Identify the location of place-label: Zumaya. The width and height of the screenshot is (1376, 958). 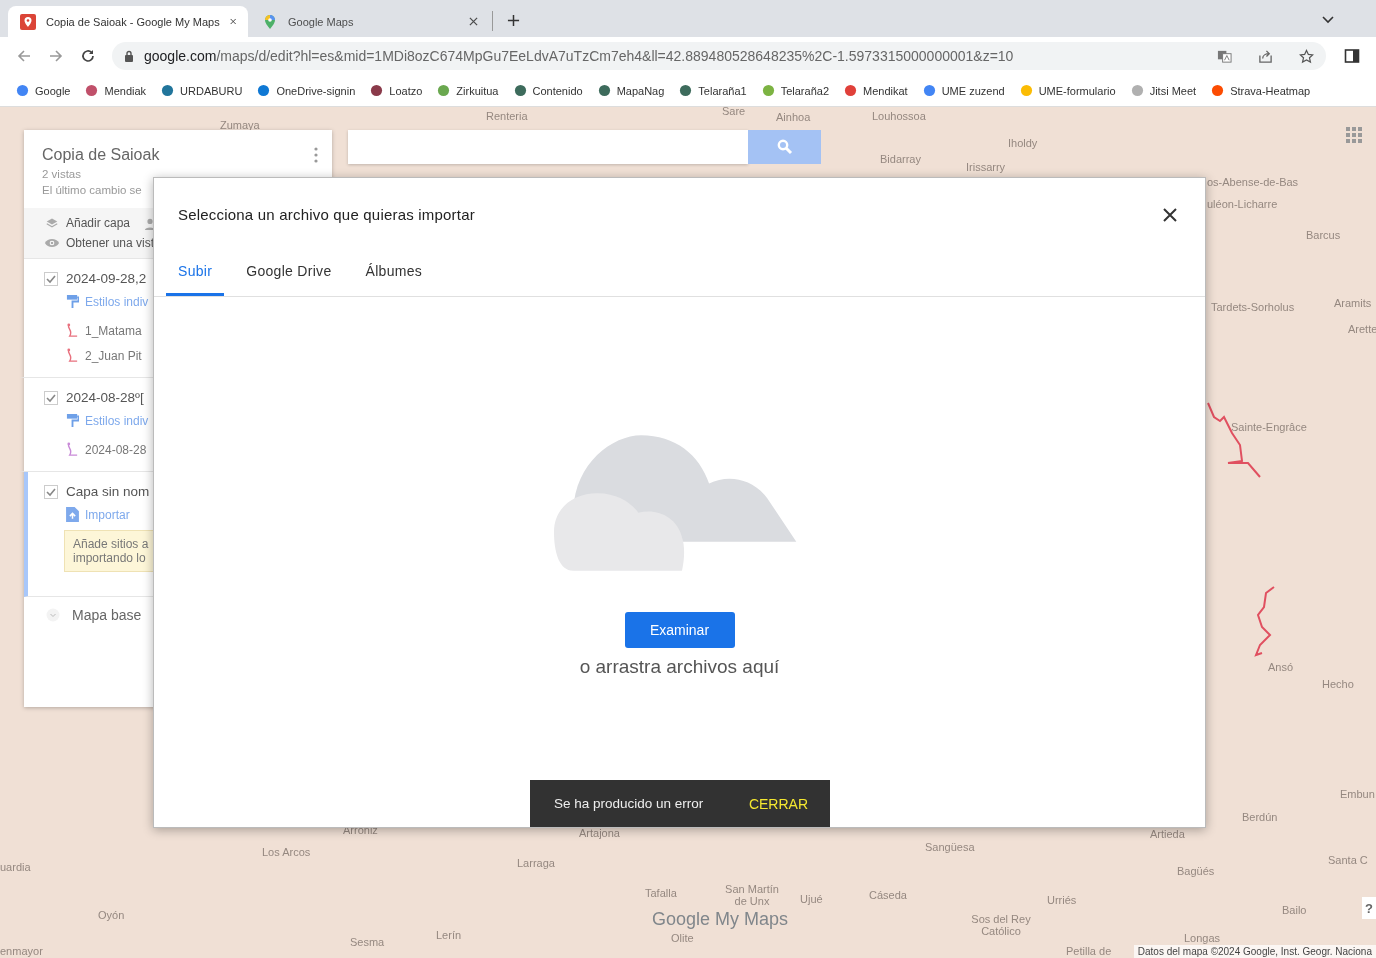
(240, 125).